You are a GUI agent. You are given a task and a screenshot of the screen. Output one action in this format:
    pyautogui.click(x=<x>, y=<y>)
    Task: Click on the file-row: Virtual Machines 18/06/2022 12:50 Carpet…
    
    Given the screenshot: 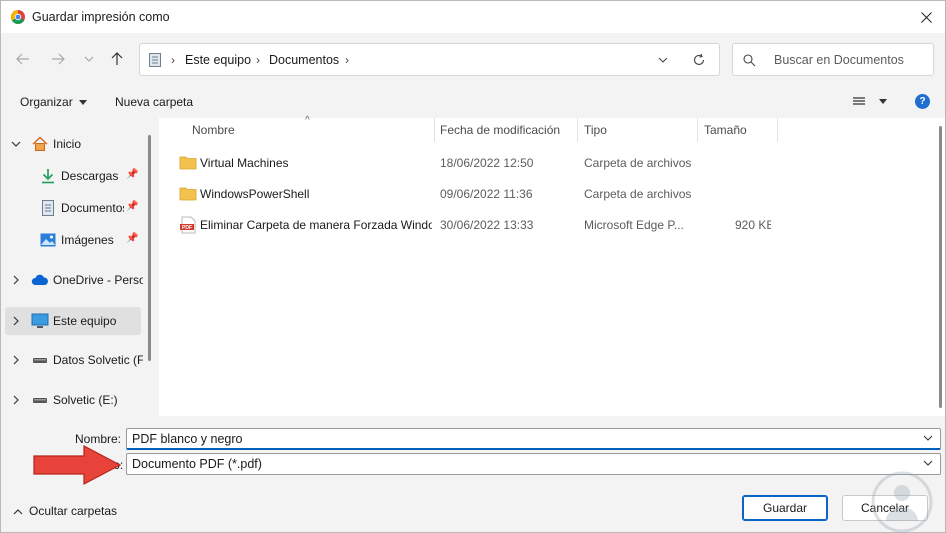 What is the action you would take?
    pyautogui.click(x=485, y=163)
    